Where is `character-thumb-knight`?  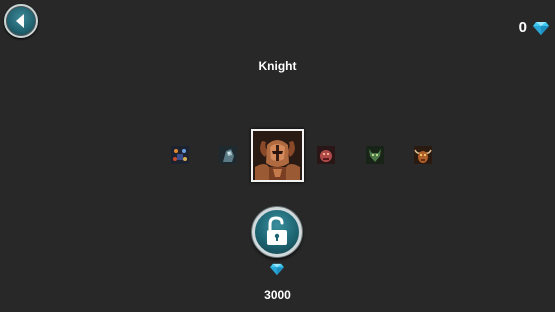
character-thumb-knight is located at coordinates (277, 155).